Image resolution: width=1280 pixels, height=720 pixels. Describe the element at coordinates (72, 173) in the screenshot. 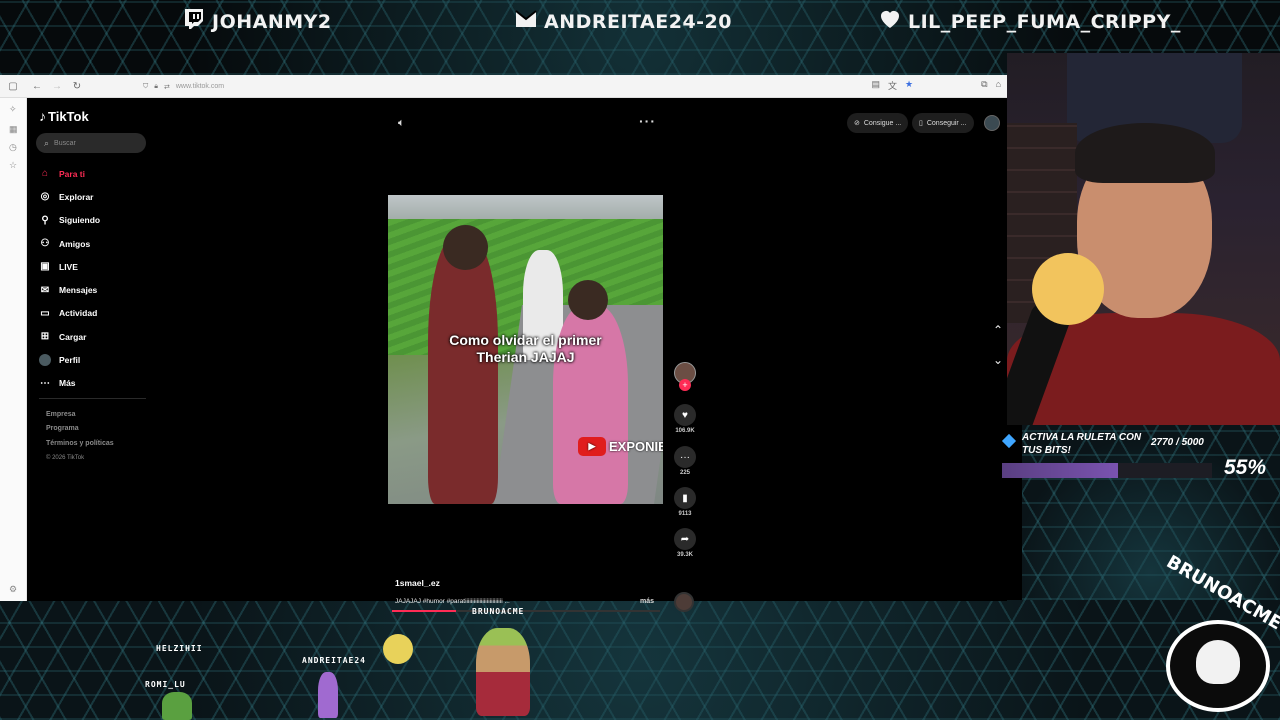

I see `nav-label: Para ti` at that location.